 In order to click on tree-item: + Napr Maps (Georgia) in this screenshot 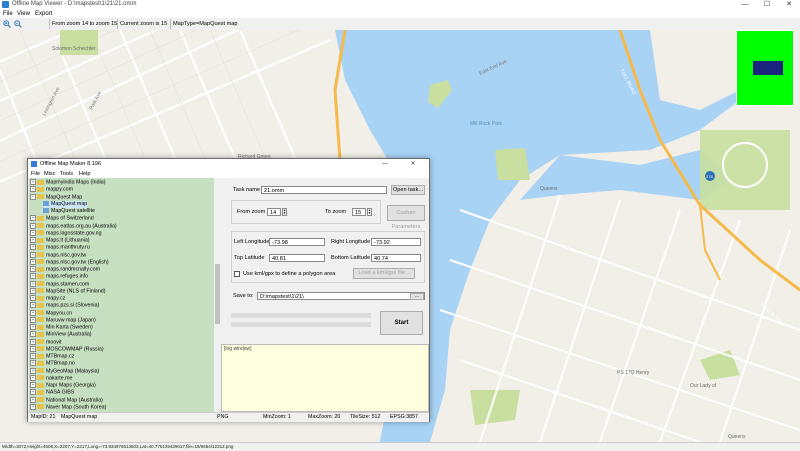, I will do `click(62, 385)`.